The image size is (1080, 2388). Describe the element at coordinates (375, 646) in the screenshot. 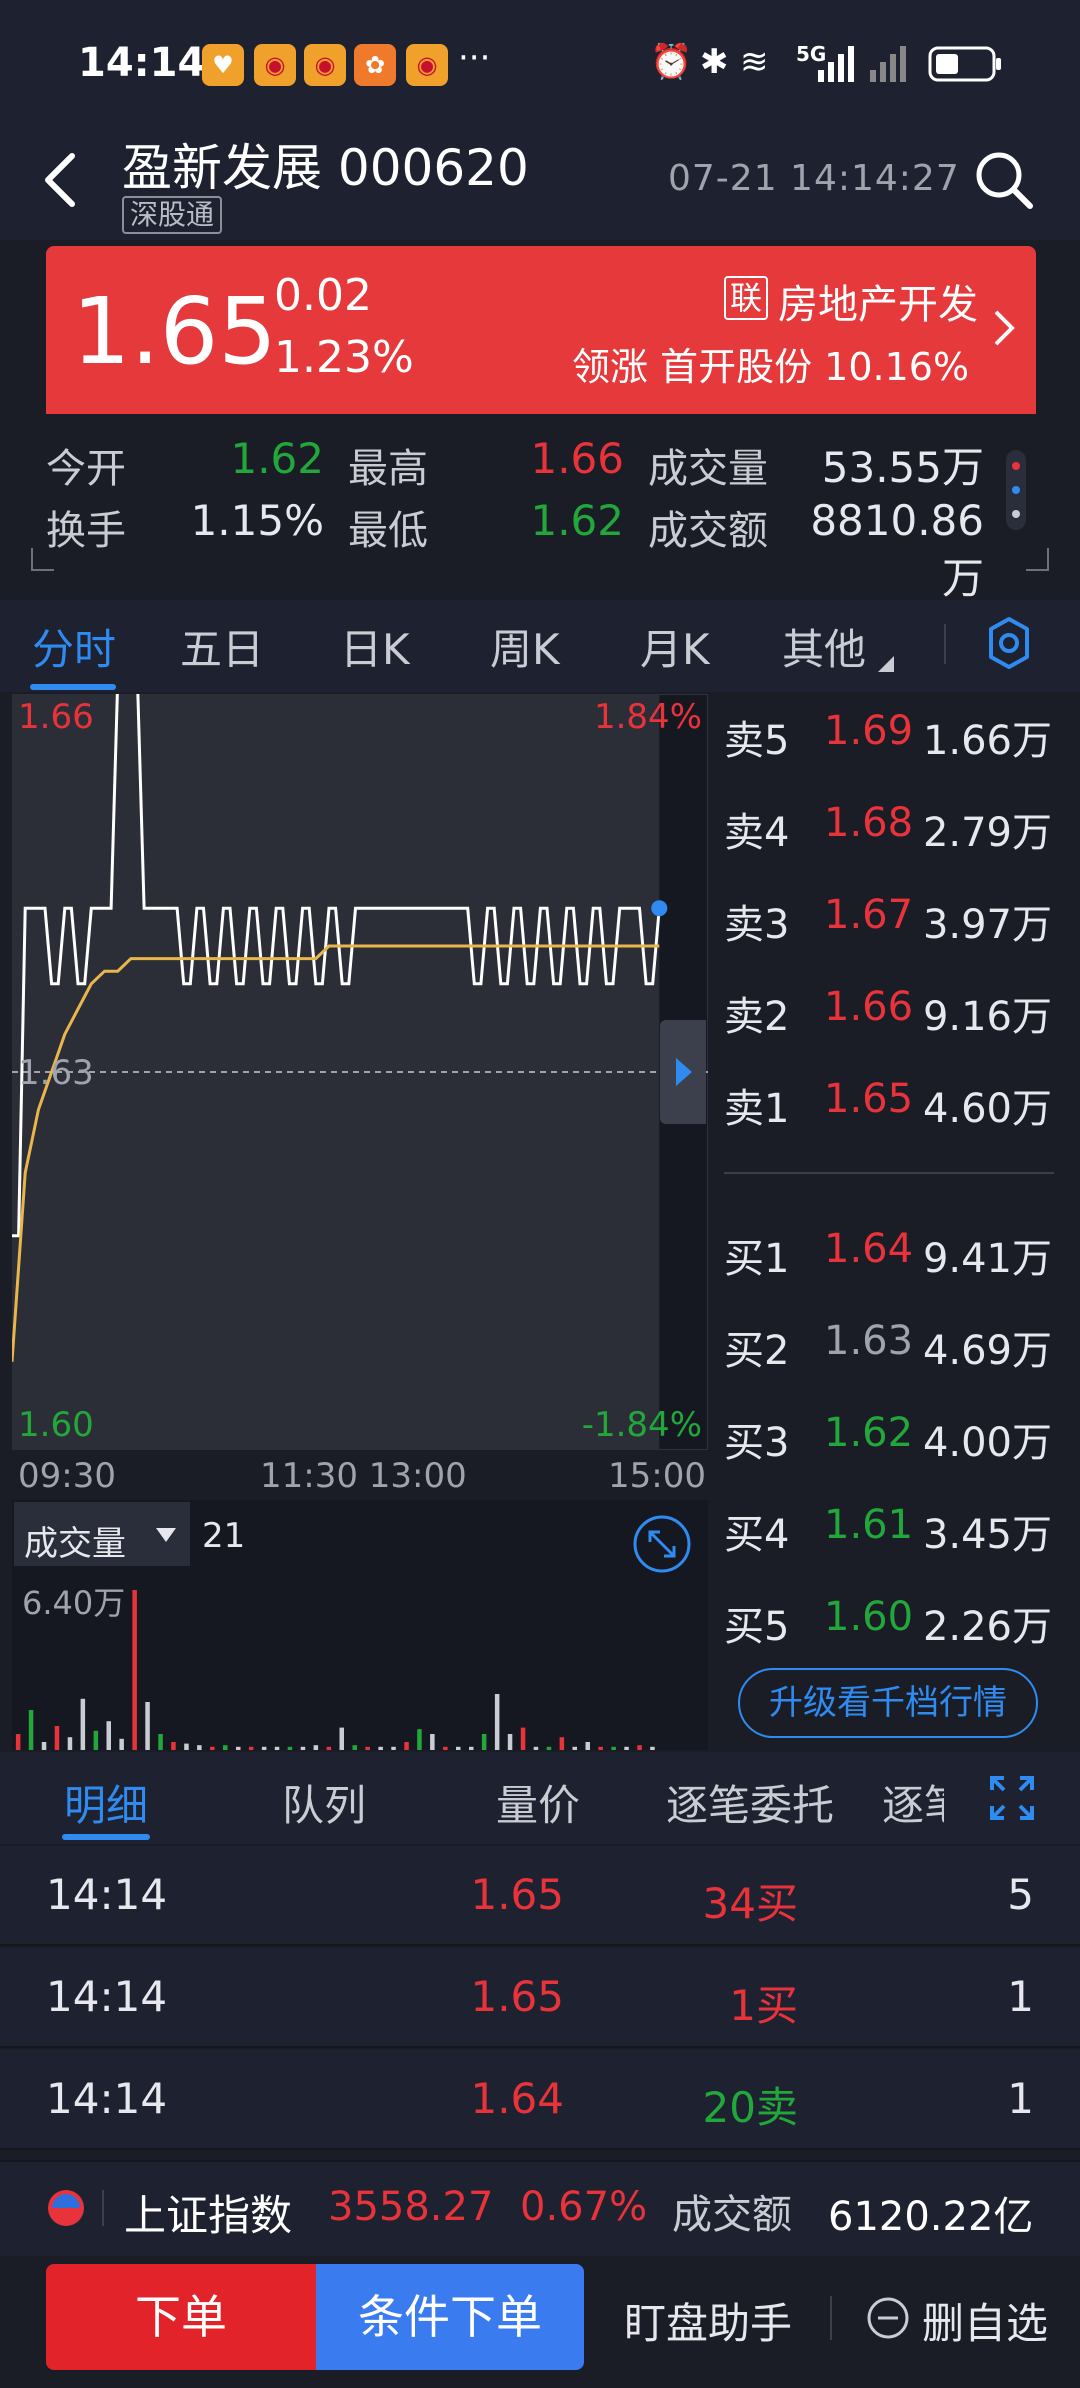

I see `tab-daily-k: 日K` at that location.